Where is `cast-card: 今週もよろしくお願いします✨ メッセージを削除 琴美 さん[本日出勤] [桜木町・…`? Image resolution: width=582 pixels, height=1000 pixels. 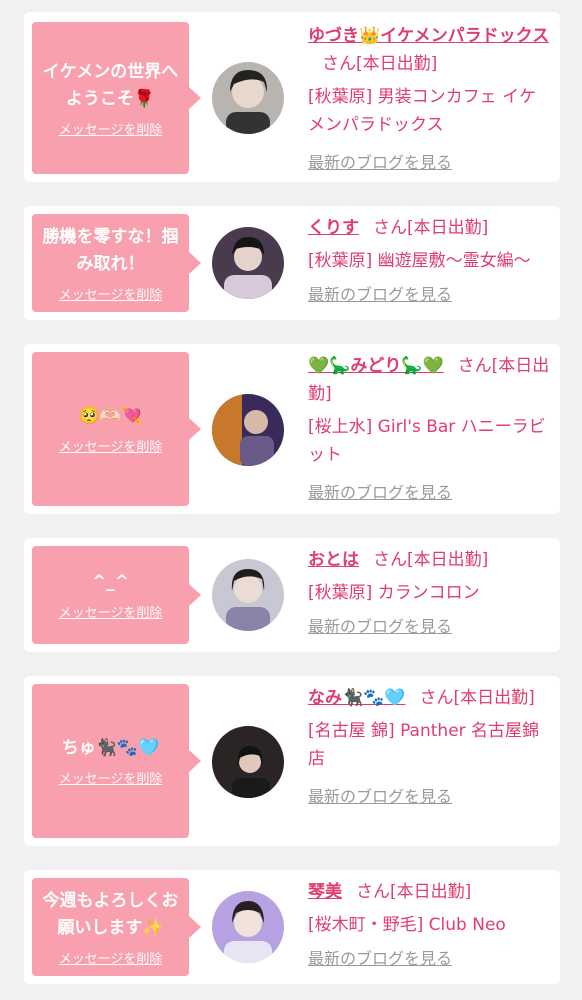
cast-card: 今週もよろしくお願いします✨ メッセージを削除 琴美 さん[本日出勤] [桜木町・… is located at coordinates (292, 927).